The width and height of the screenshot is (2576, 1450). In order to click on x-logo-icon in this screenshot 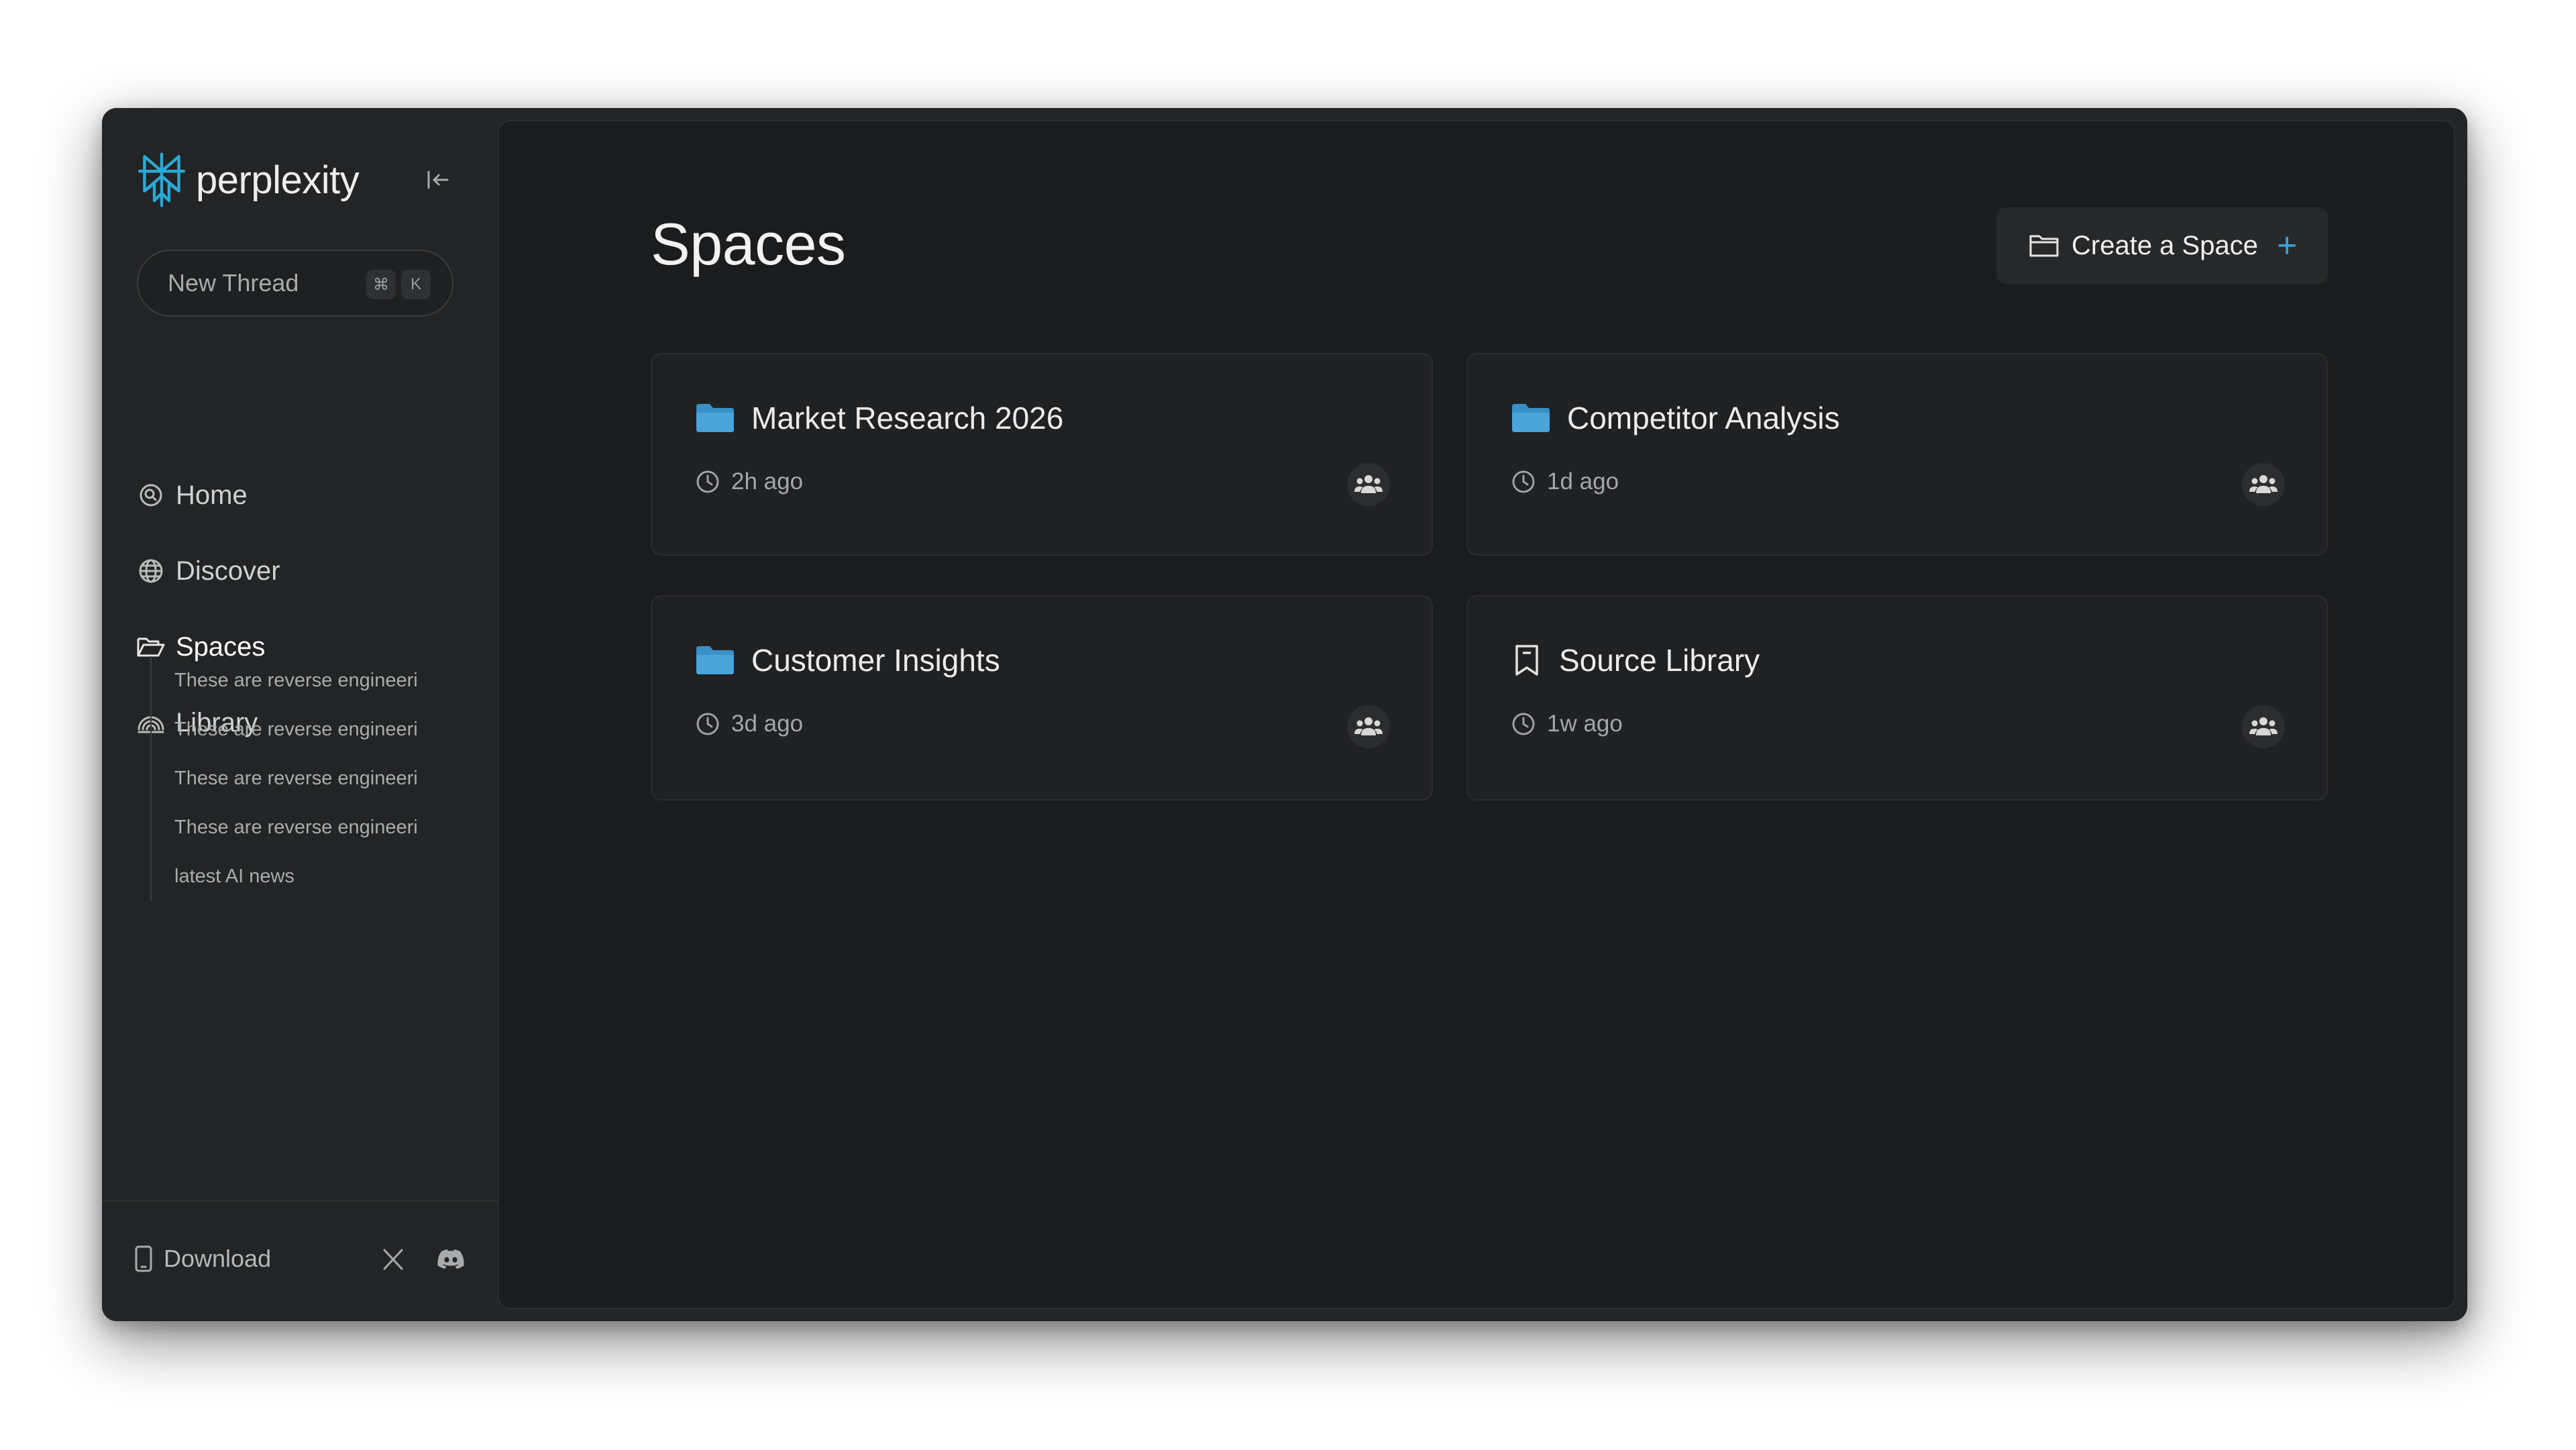, I will do `click(393, 1259)`.